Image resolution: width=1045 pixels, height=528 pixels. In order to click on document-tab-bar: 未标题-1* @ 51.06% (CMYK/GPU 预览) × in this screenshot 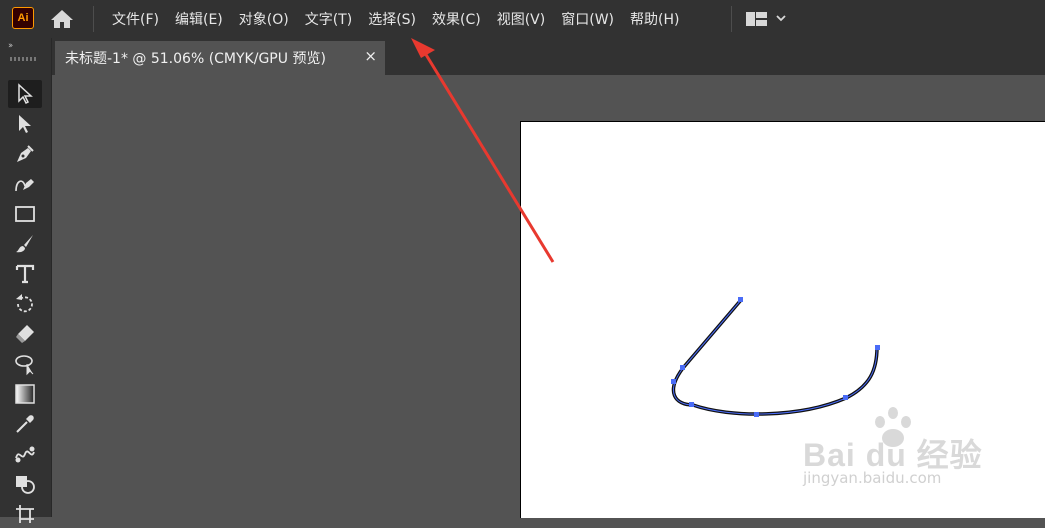, I will do `click(548, 56)`.